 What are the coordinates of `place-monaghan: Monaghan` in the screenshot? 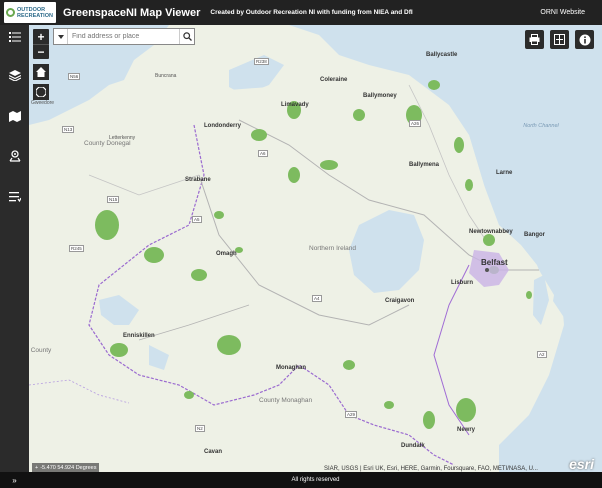 It's located at (291, 368).